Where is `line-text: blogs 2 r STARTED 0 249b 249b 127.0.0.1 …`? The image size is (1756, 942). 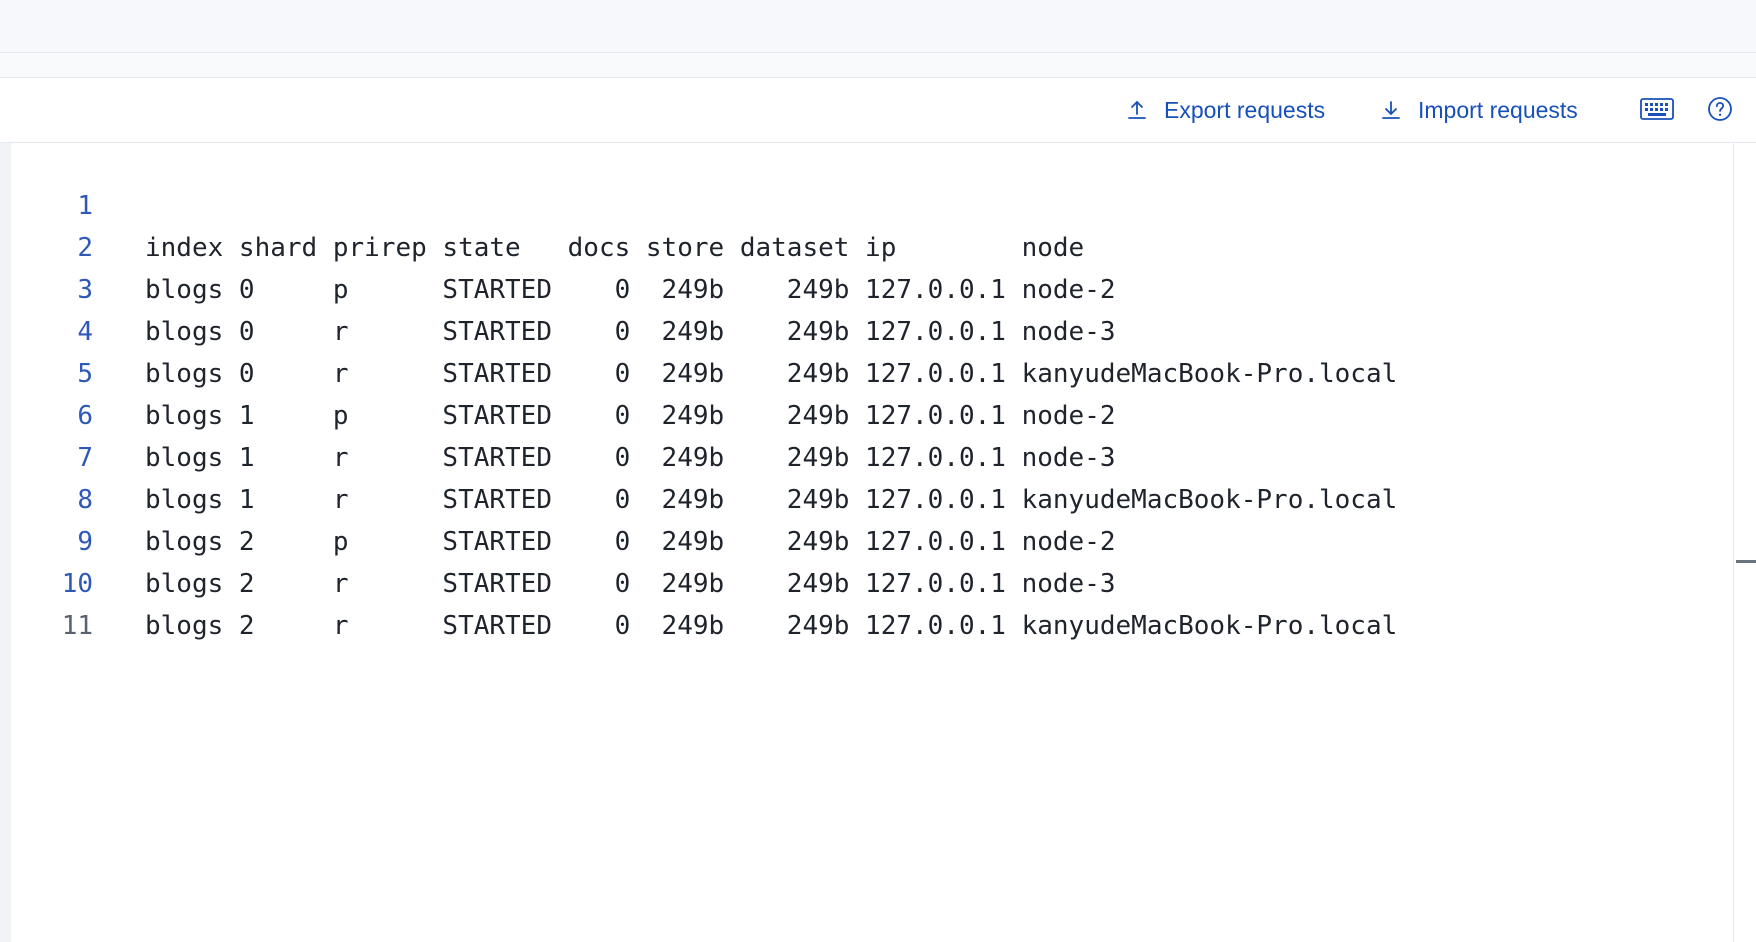
line-text: blogs 2 r STARTED 0 249b 249b 127.0.0.1 … is located at coordinates (771, 626).